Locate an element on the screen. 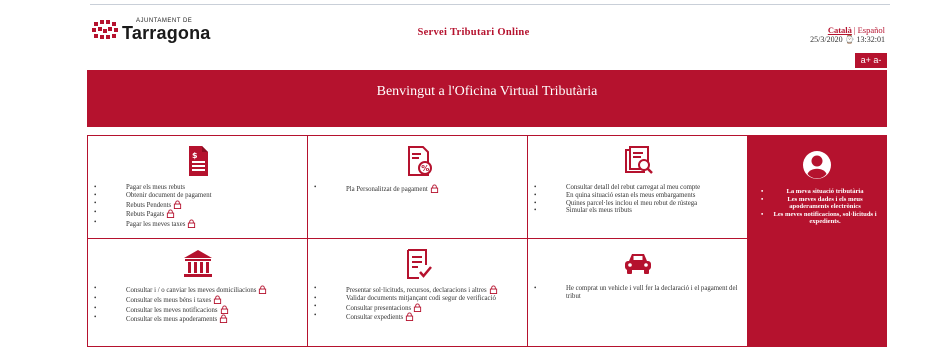  search-document-icon is located at coordinates (638, 160).